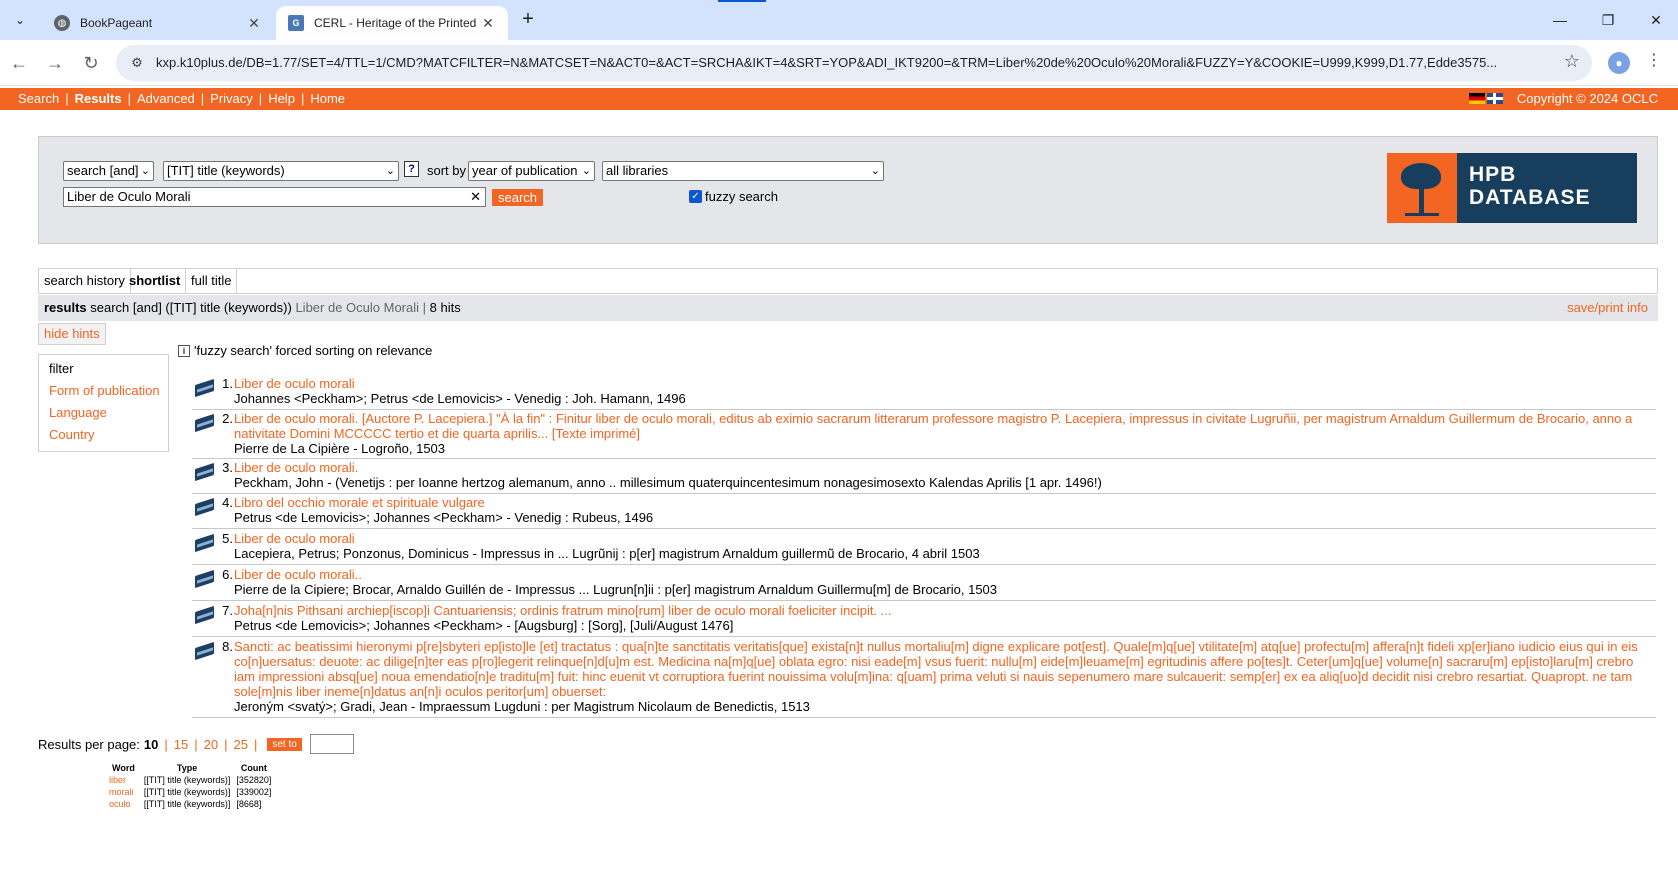 The width and height of the screenshot is (1678, 870). What do you see at coordinates (253, 768) in the screenshot?
I see `column-header-count: Count` at bounding box center [253, 768].